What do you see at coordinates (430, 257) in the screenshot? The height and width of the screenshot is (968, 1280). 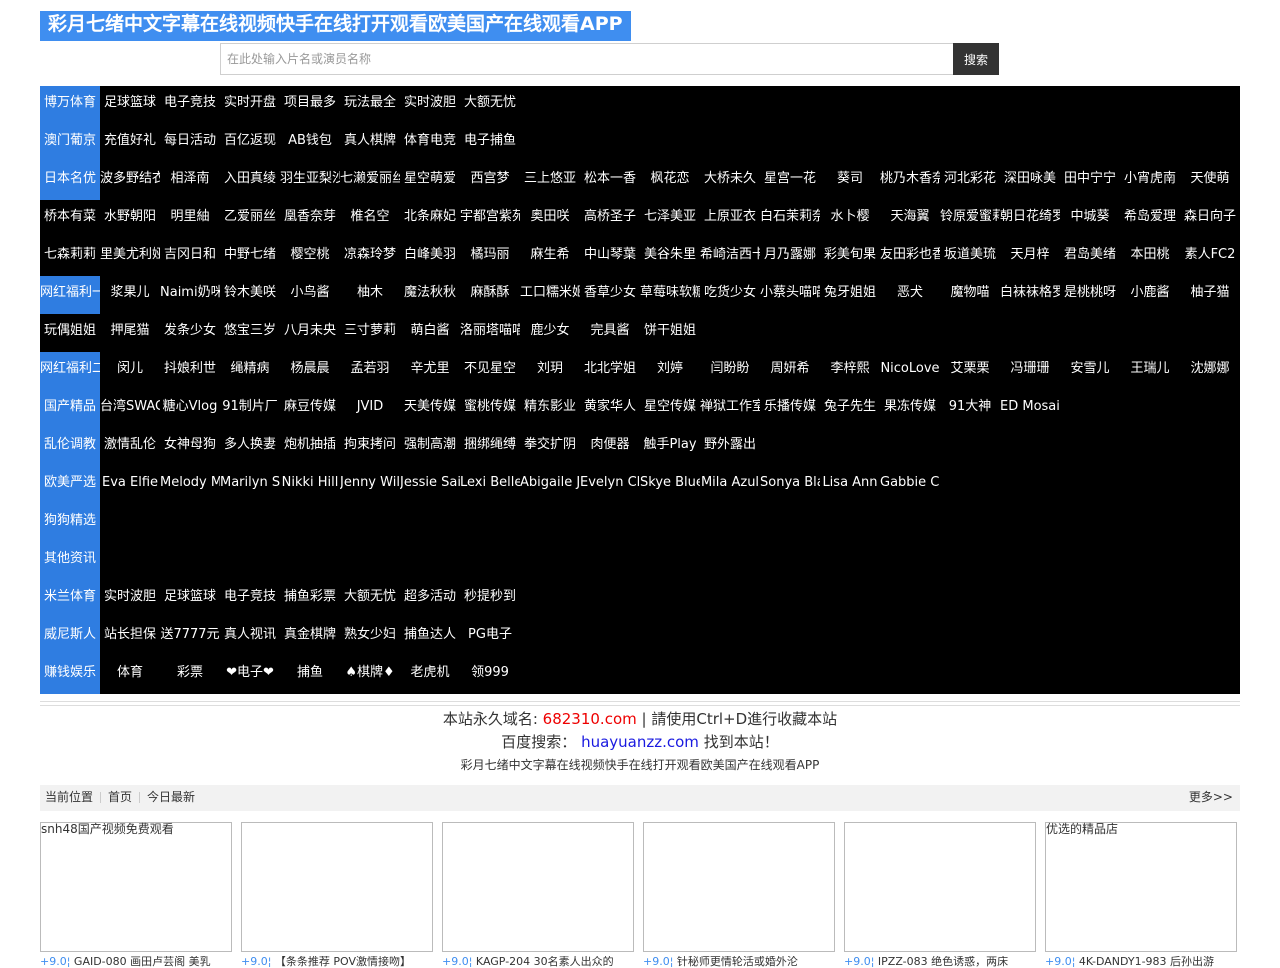 I see `nav-link: 白峰美羽` at bounding box center [430, 257].